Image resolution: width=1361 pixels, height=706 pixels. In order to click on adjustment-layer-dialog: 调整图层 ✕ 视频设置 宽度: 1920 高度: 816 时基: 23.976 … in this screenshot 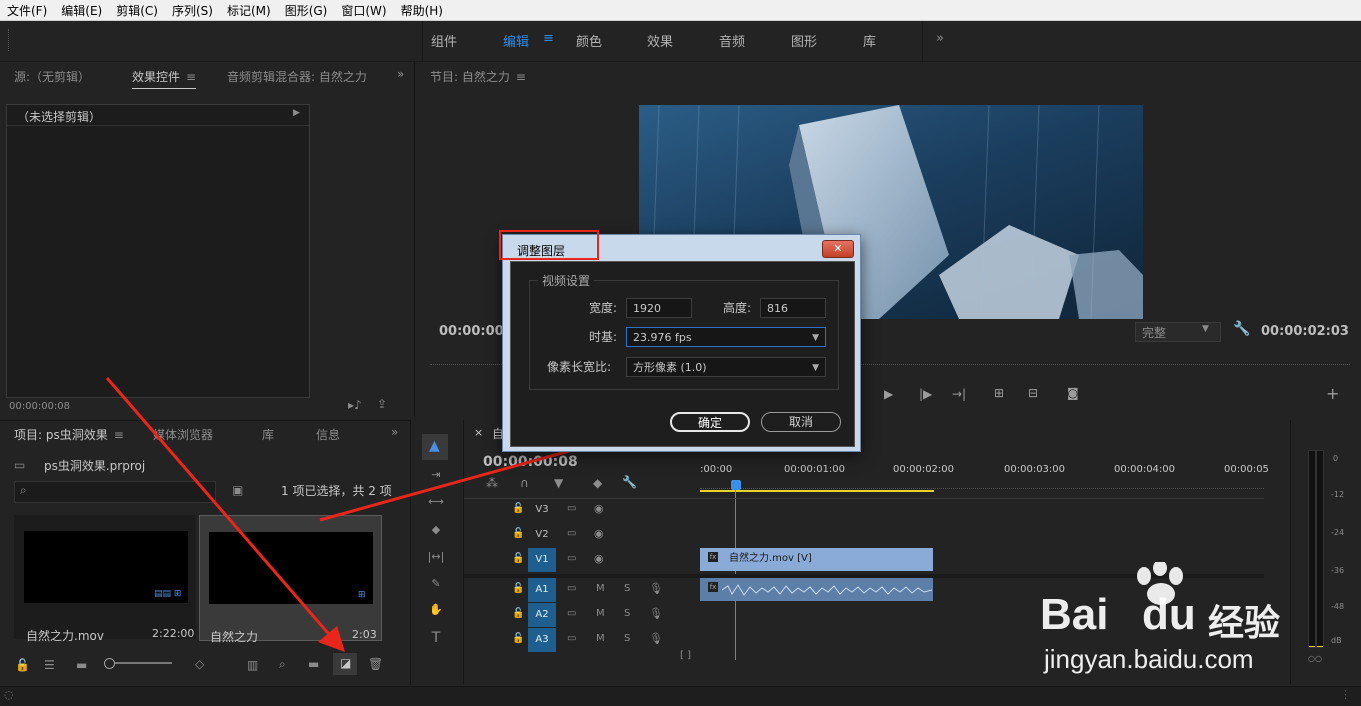, I will do `click(680, 341)`.